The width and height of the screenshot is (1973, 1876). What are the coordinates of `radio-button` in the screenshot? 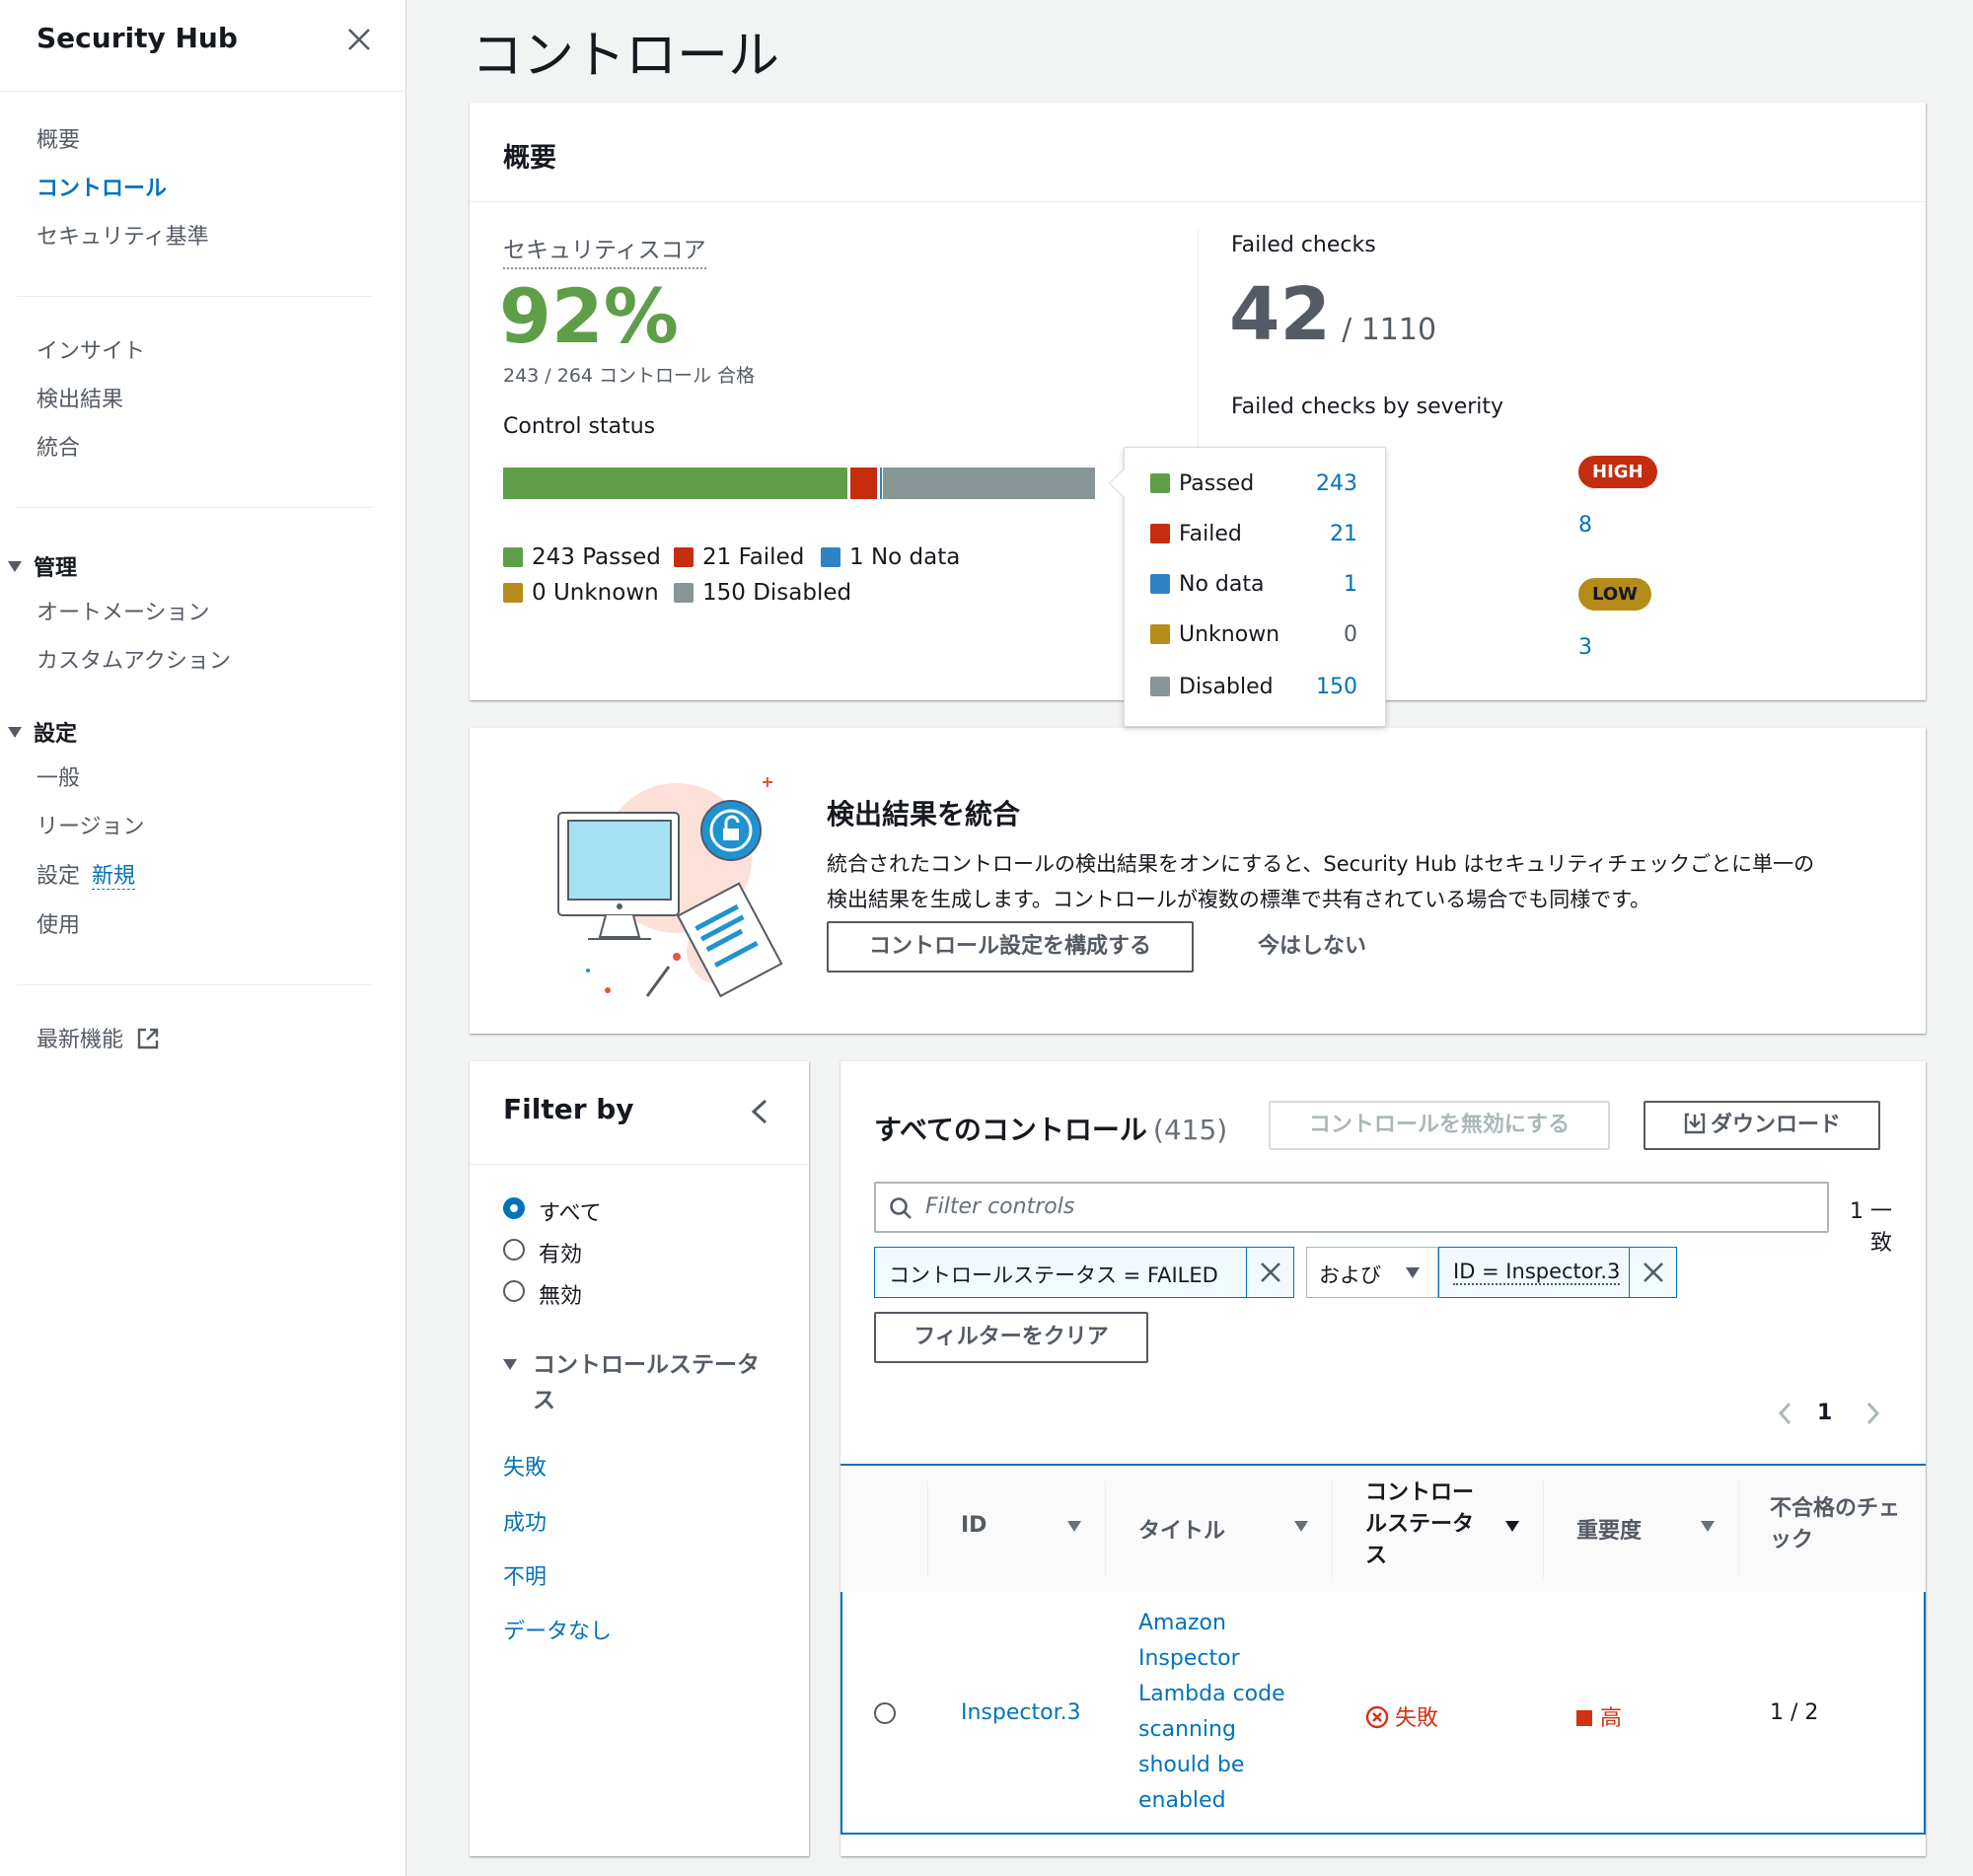 It's located at (514, 1208).